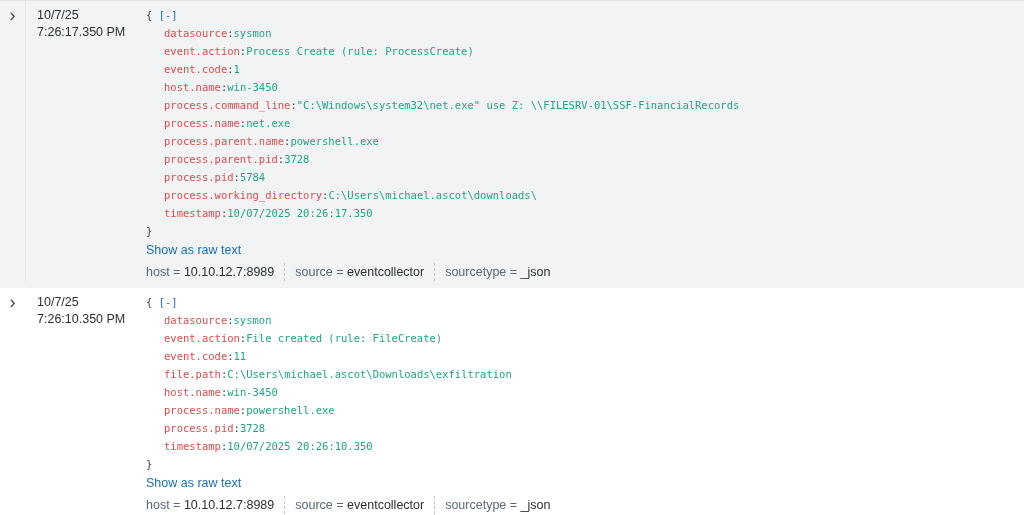 The image size is (1024, 515). What do you see at coordinates (353, 338) in the screenshot?
I see `json-field: event.action:File created (rule: FileCreate)` at bounding box center [353, 338].